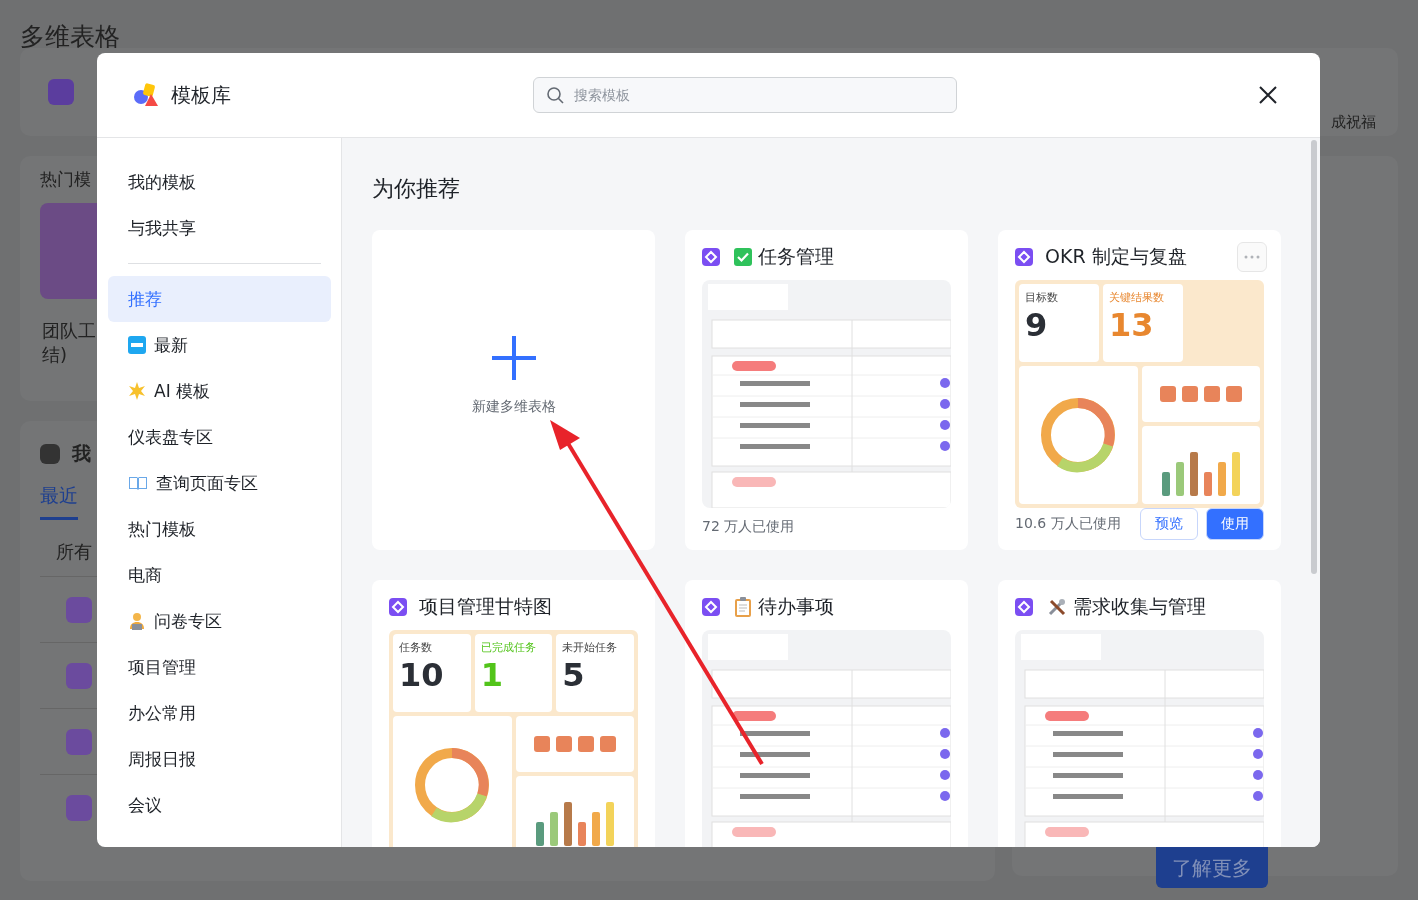 The image size is (1418, 900). What do you see at coordinates (422, 675) in the screenshot?
I see `stat-value: 10` at bounding box center [422, 675].